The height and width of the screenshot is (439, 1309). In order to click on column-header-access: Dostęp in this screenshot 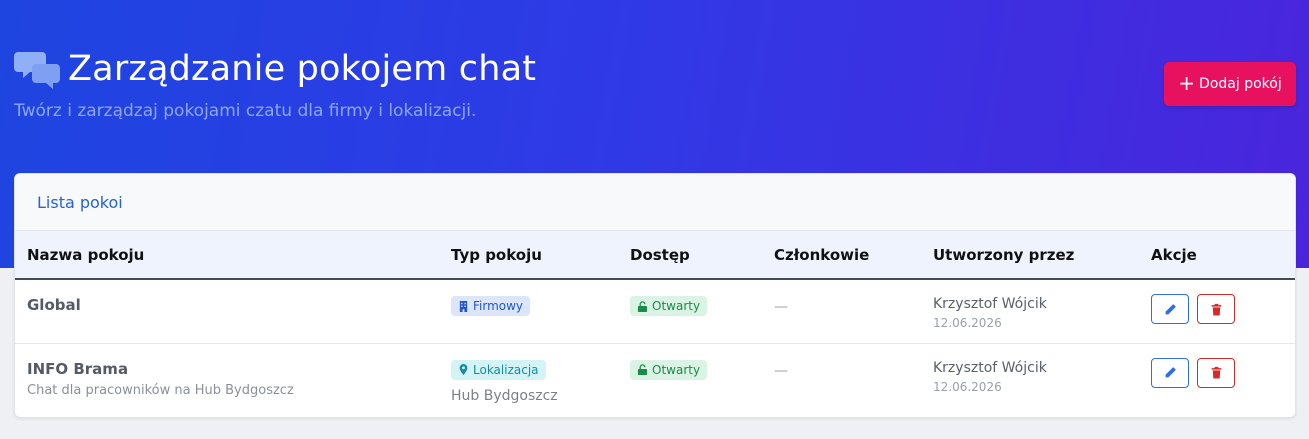, I will do `click(660, 254)`.